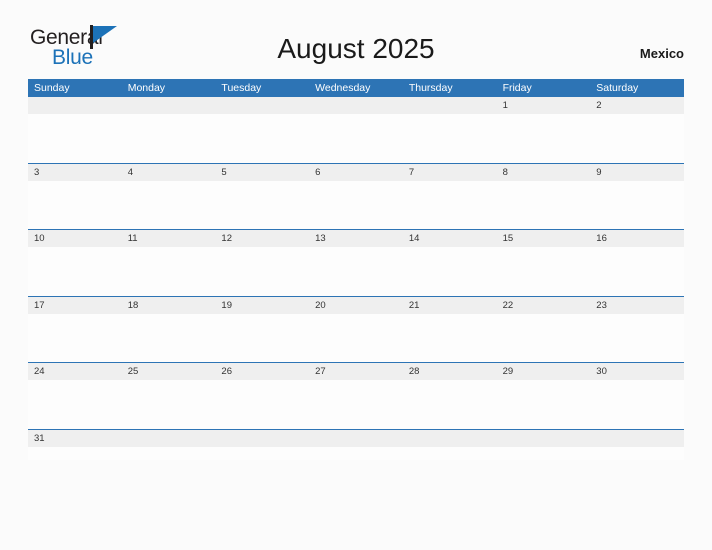 Image resolution: width=712 pixels, height=550 pixels. I want to click on week-row: 10 11 12 13 14 15 16, so click(356, 263).